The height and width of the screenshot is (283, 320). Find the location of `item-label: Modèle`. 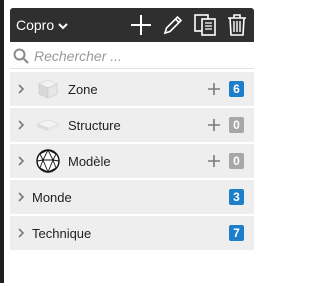

item-label: Modèle is located at coordinates (89, 161).